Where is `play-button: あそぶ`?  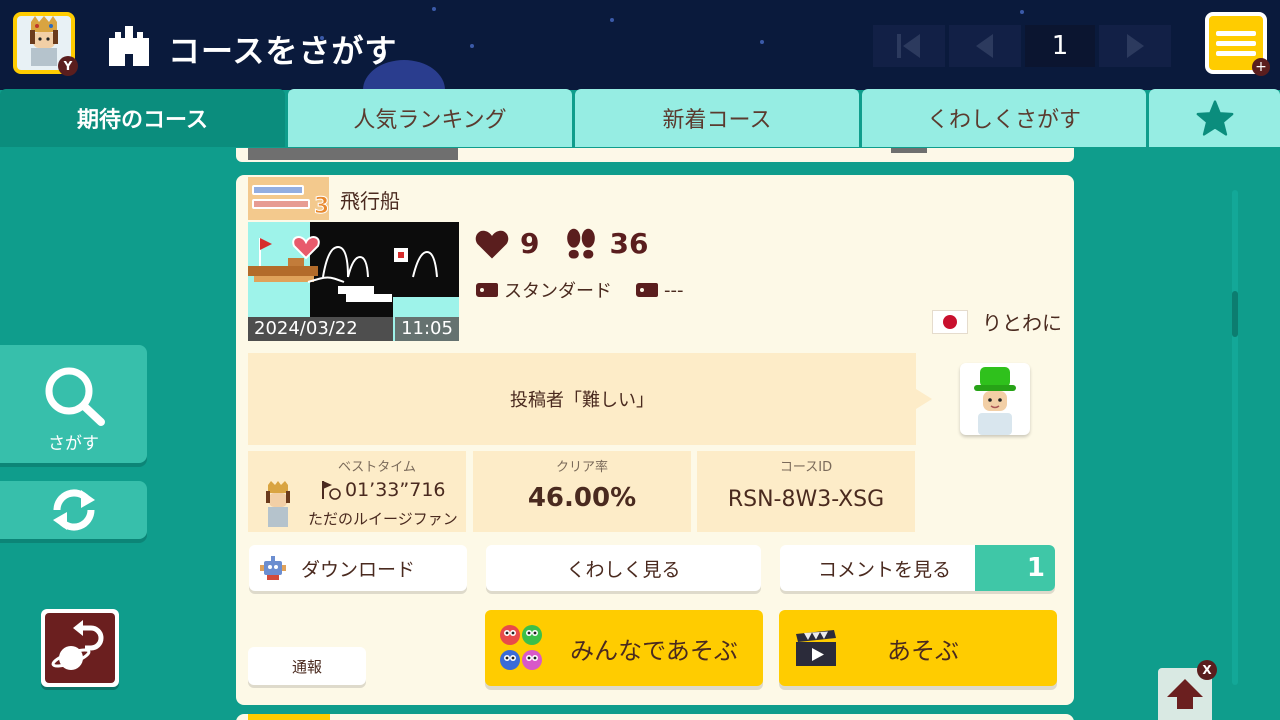
play-button: あそぶ is located at coordinates (918, 648).